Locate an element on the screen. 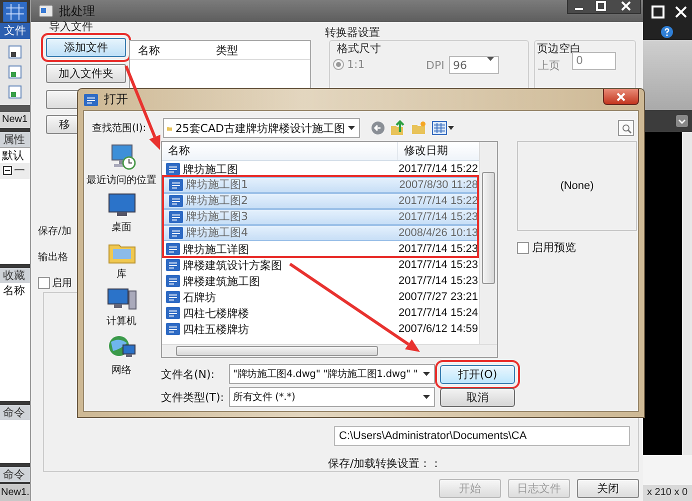 This screenshot has width=692, height=501. place-item: 桌面 is located at coordinates (121, 213).